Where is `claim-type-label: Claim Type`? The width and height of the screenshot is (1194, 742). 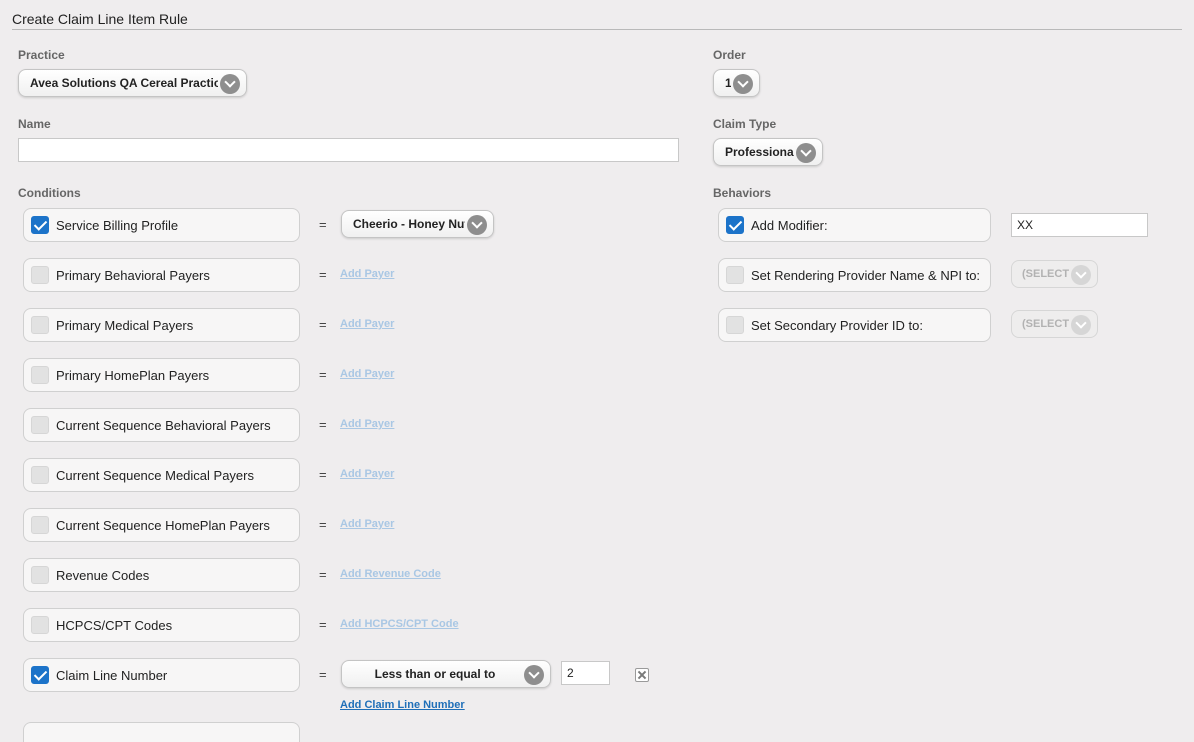 claim-type-label: Claim Type is located at coordinates (745, 124).